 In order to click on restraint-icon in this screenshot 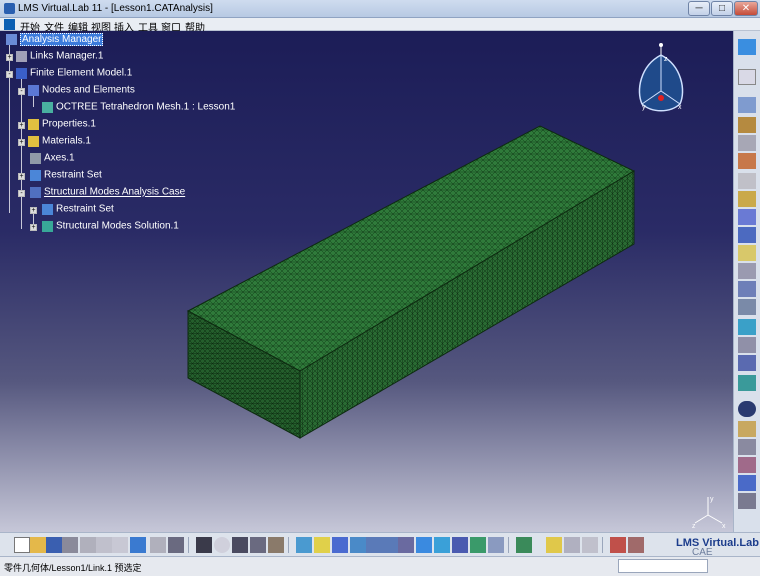, I will do `click(35, 175)`.